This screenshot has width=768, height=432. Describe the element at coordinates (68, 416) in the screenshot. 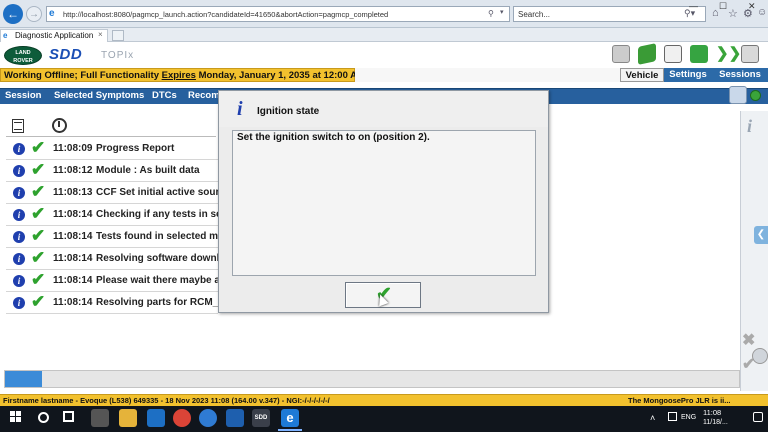

I see `task-view-icon` at that location.